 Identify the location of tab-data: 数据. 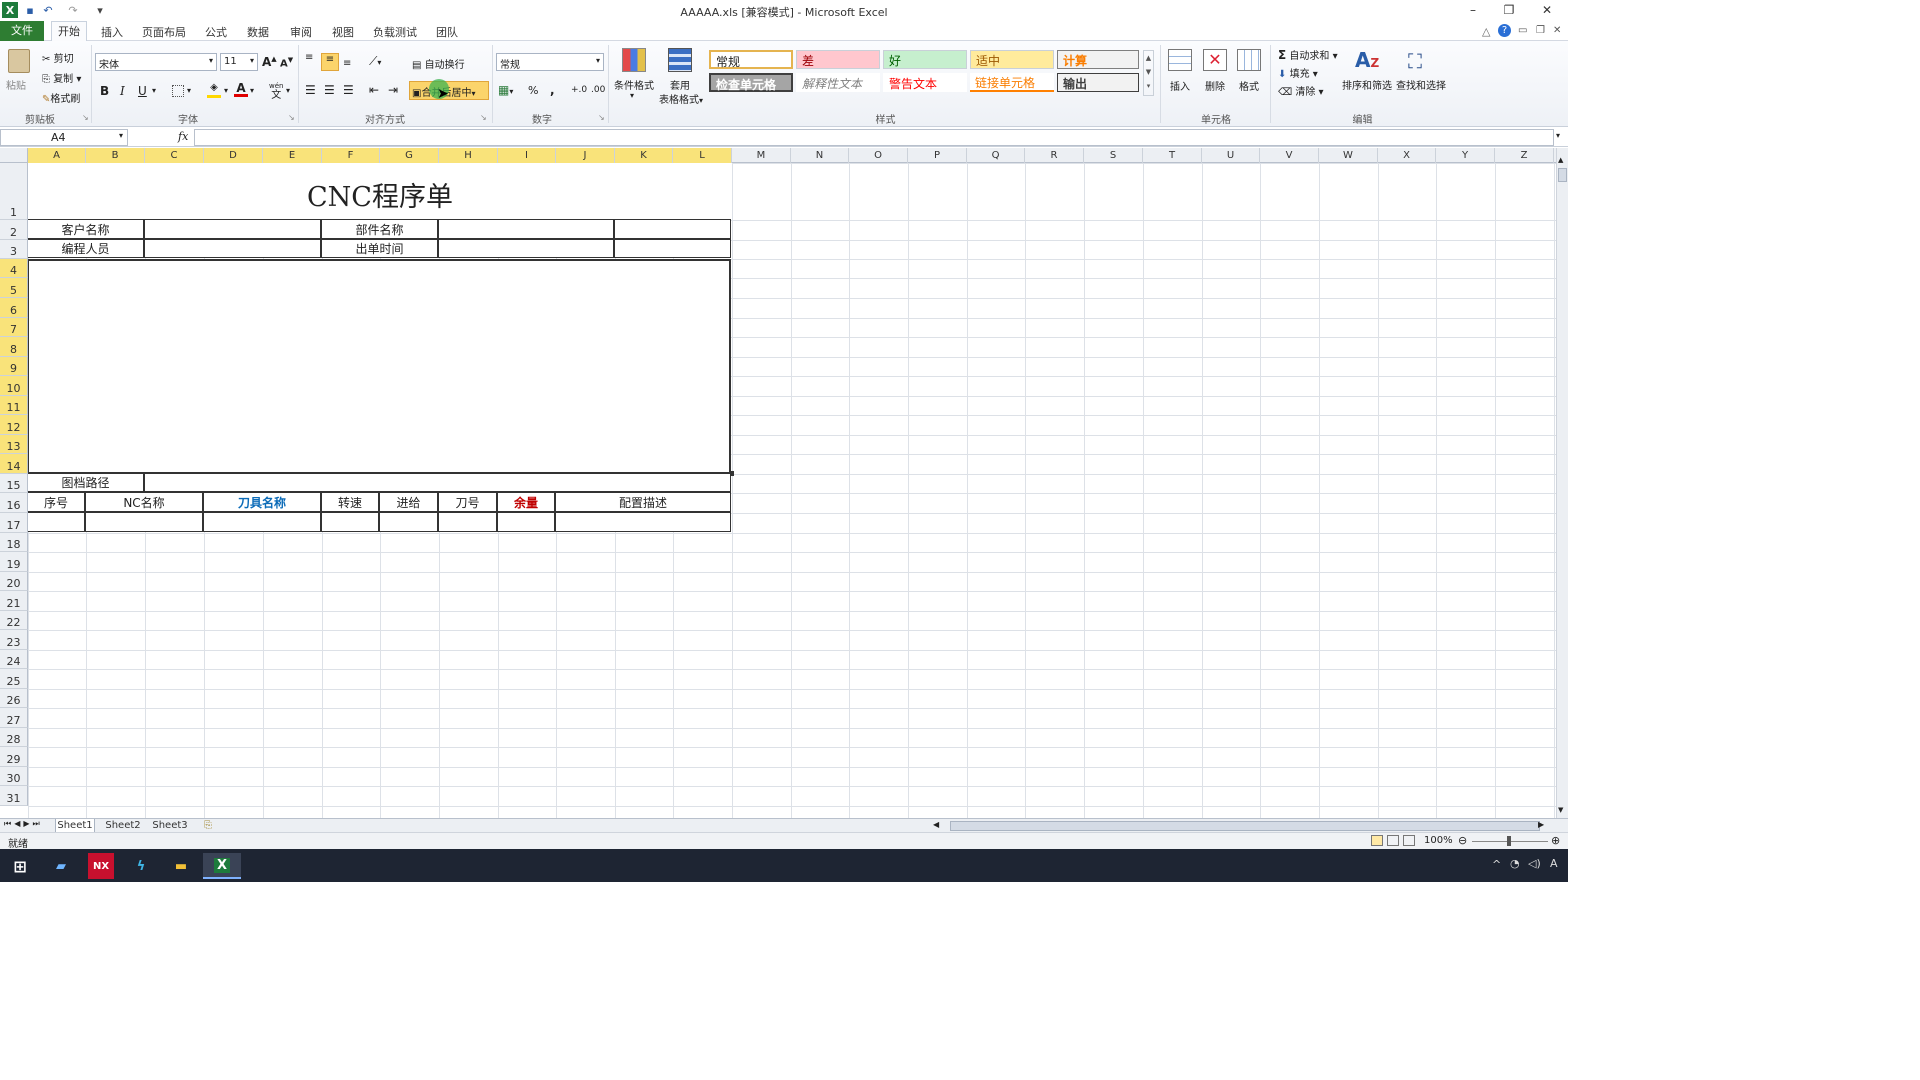
(258, 32).